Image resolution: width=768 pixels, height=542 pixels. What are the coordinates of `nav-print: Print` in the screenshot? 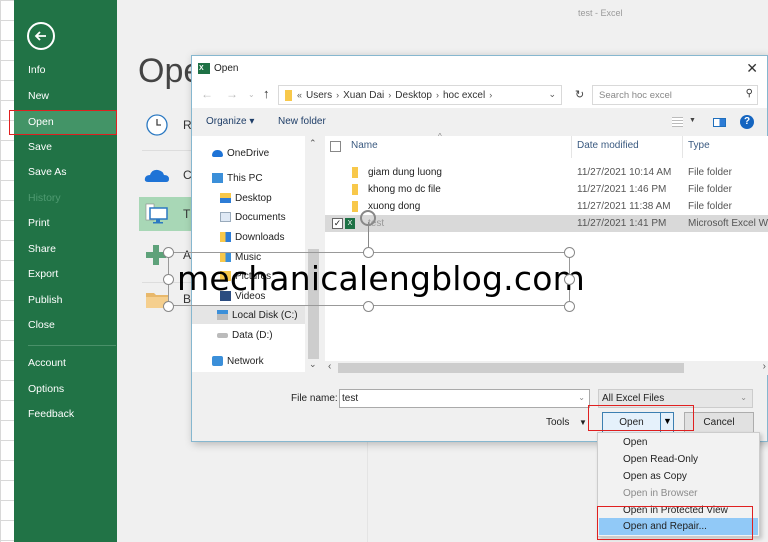 It's located at (65, 223).